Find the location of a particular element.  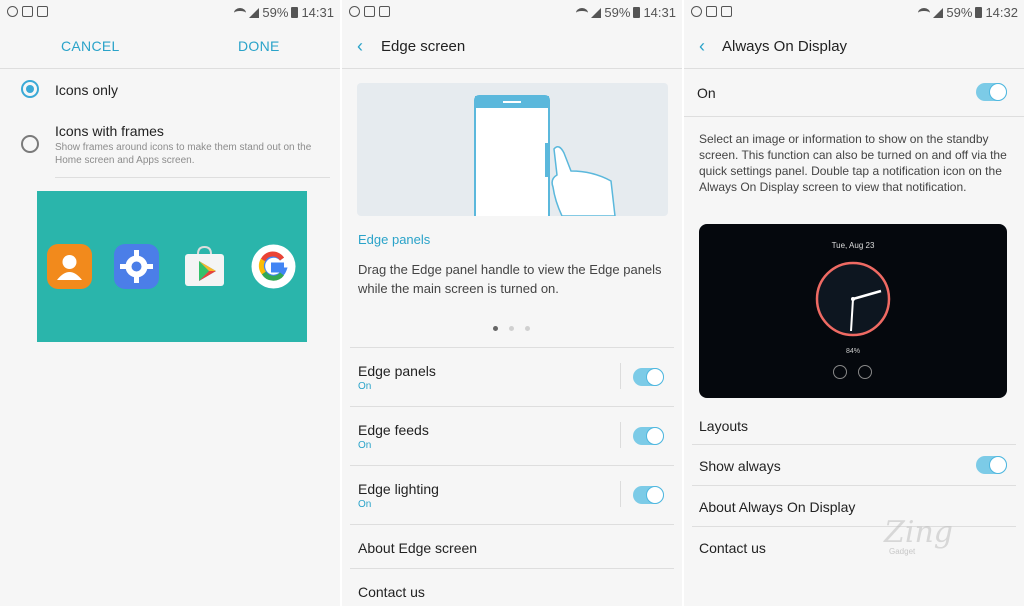

edge-illustration is located at coordinates (512, 149).